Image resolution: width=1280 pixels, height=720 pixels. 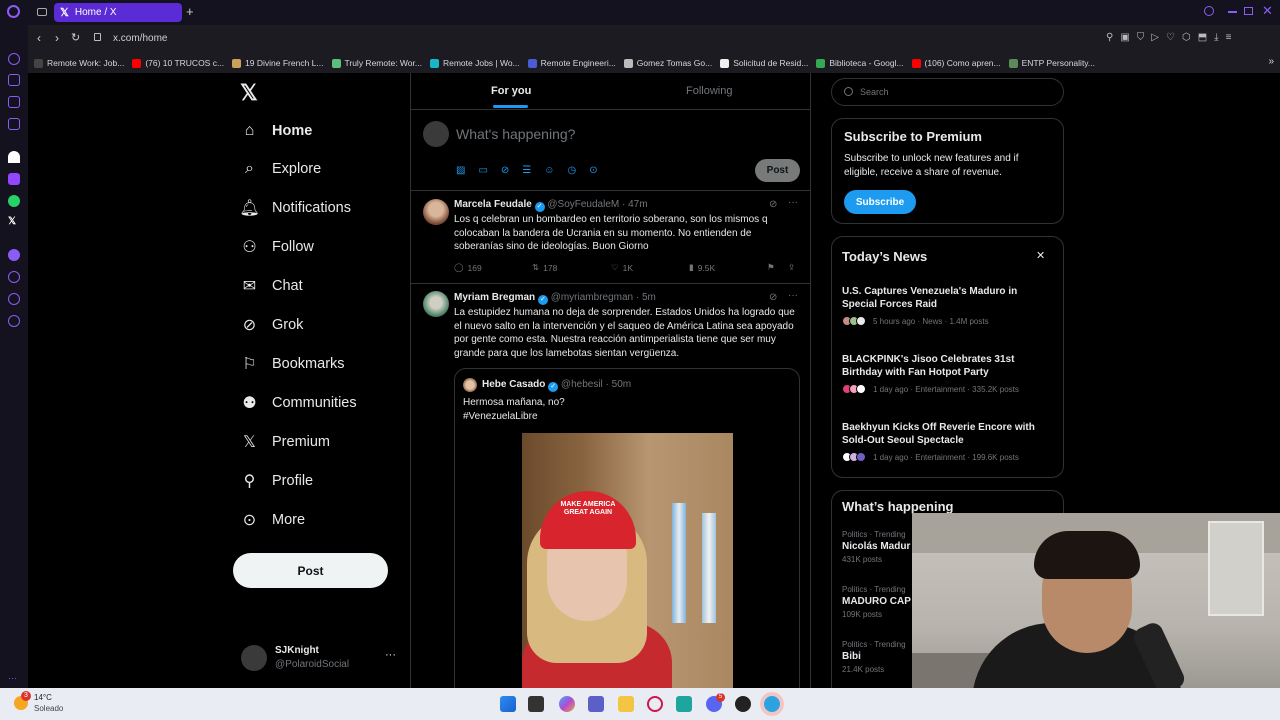 I want to click on nav-item-profile: ⚲ Profile, so click(x=277, y=481).